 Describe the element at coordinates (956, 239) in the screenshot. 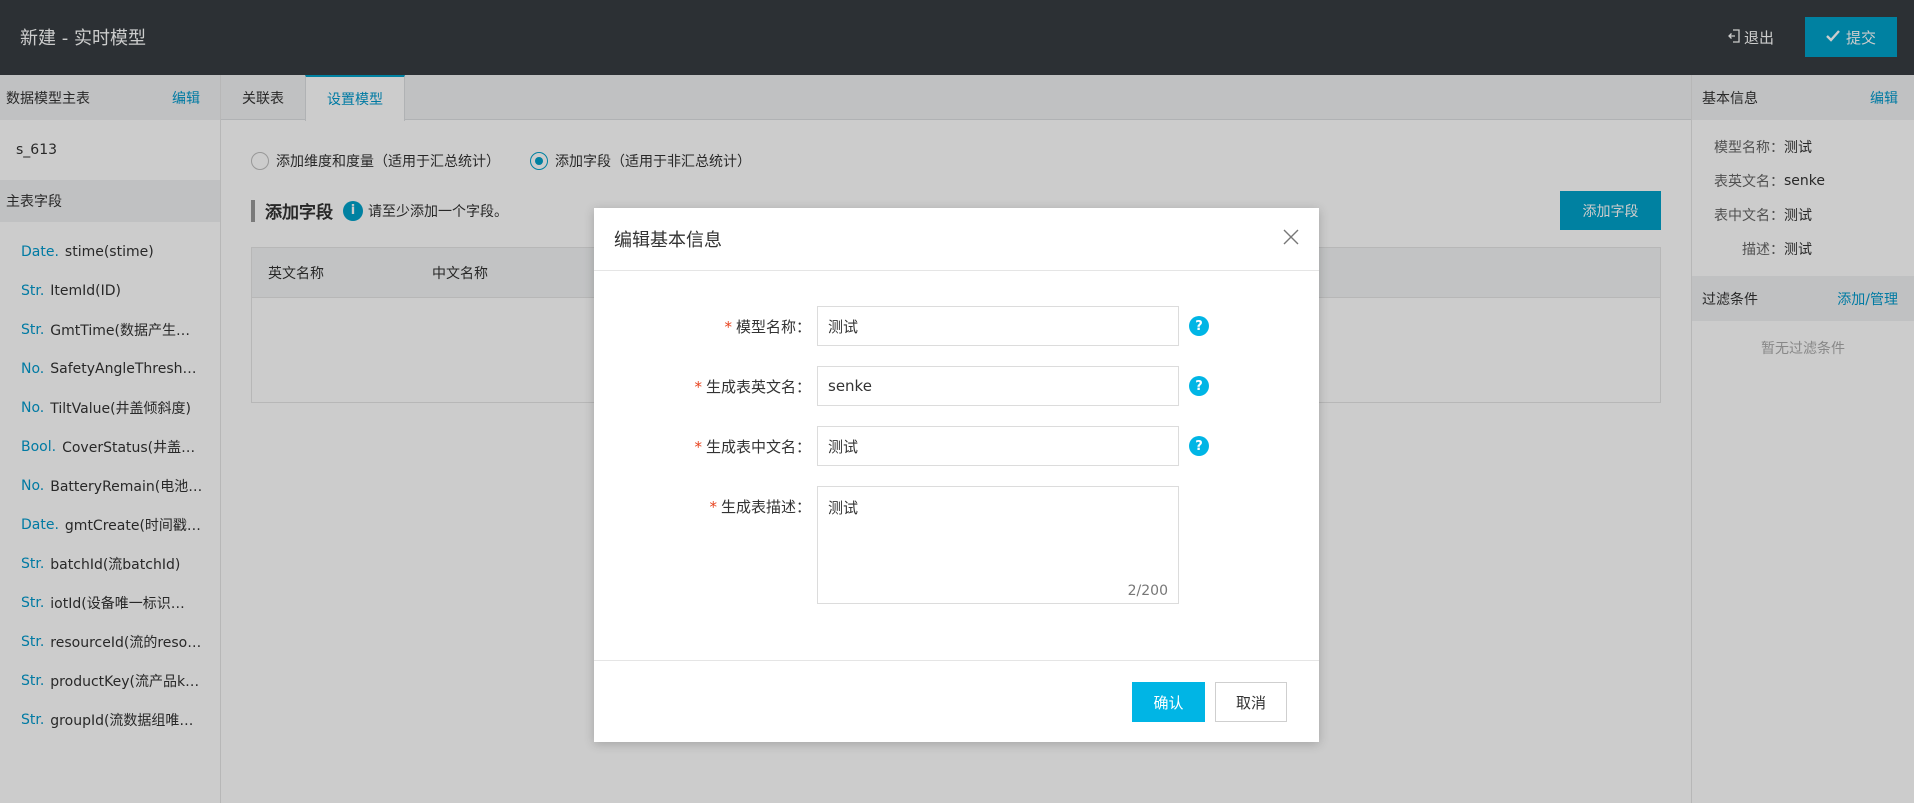

I see `dialog-header: 编辑基本信息` at that location.